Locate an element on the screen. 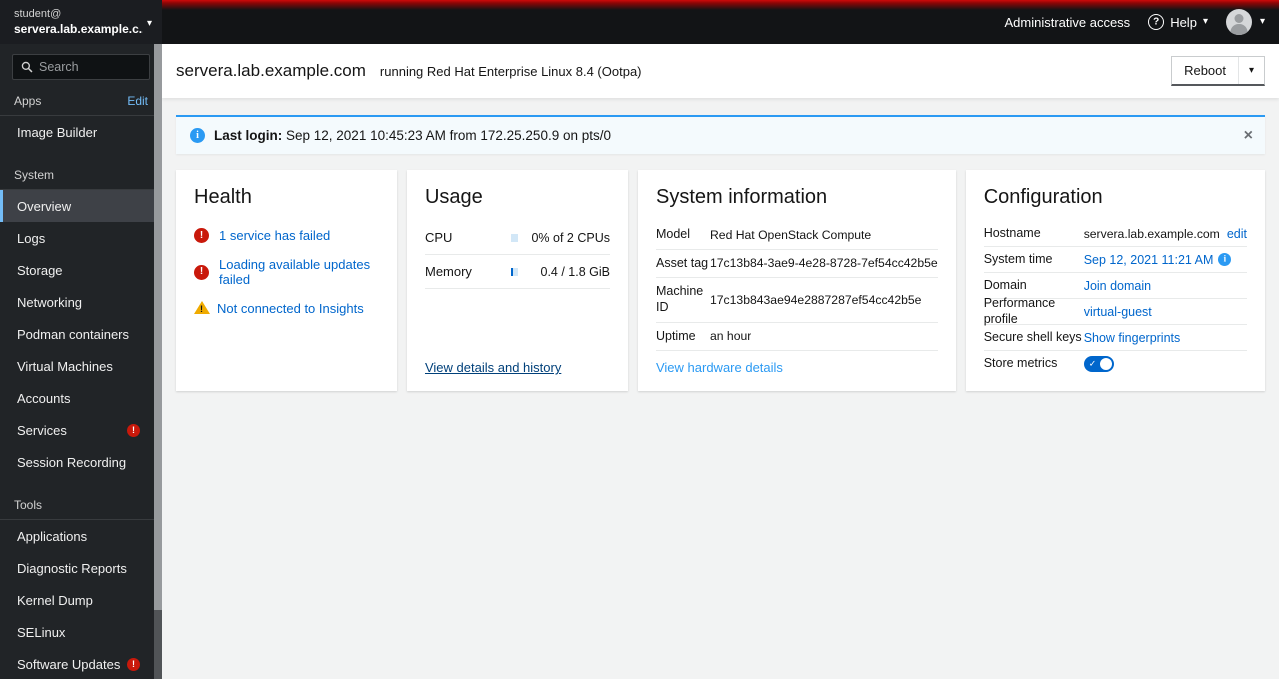 This screenshot has width=1279, height=679. show-fingerprints-link: Show fingerprints is located at coordinates (1132, 338).